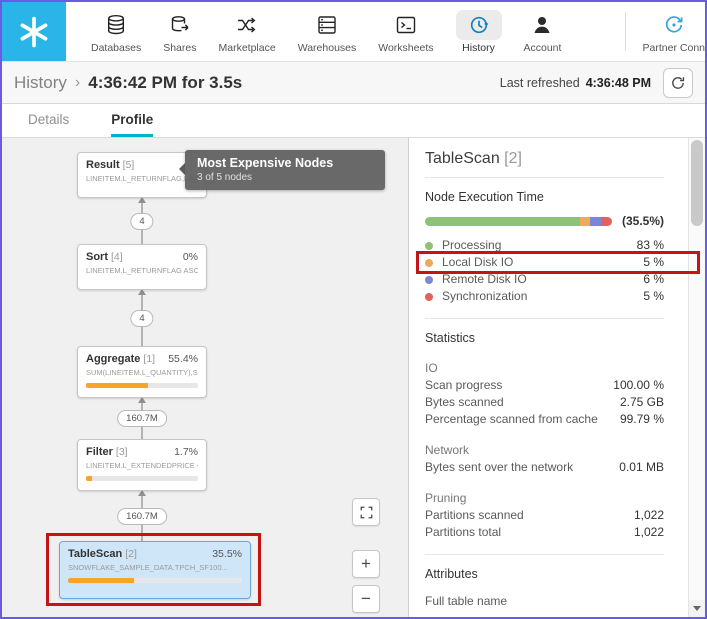  Describe the element at coordinates (225, 177) in the screenshot. I see `tooltip-subtitle: 3 of 5 nodes` at that location.